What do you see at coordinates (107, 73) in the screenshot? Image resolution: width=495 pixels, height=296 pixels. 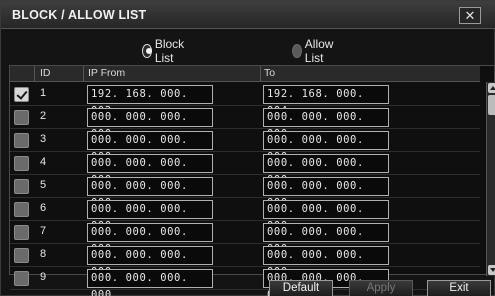 I see `header-ip-from: IP From` at bounding box center [107, 73].